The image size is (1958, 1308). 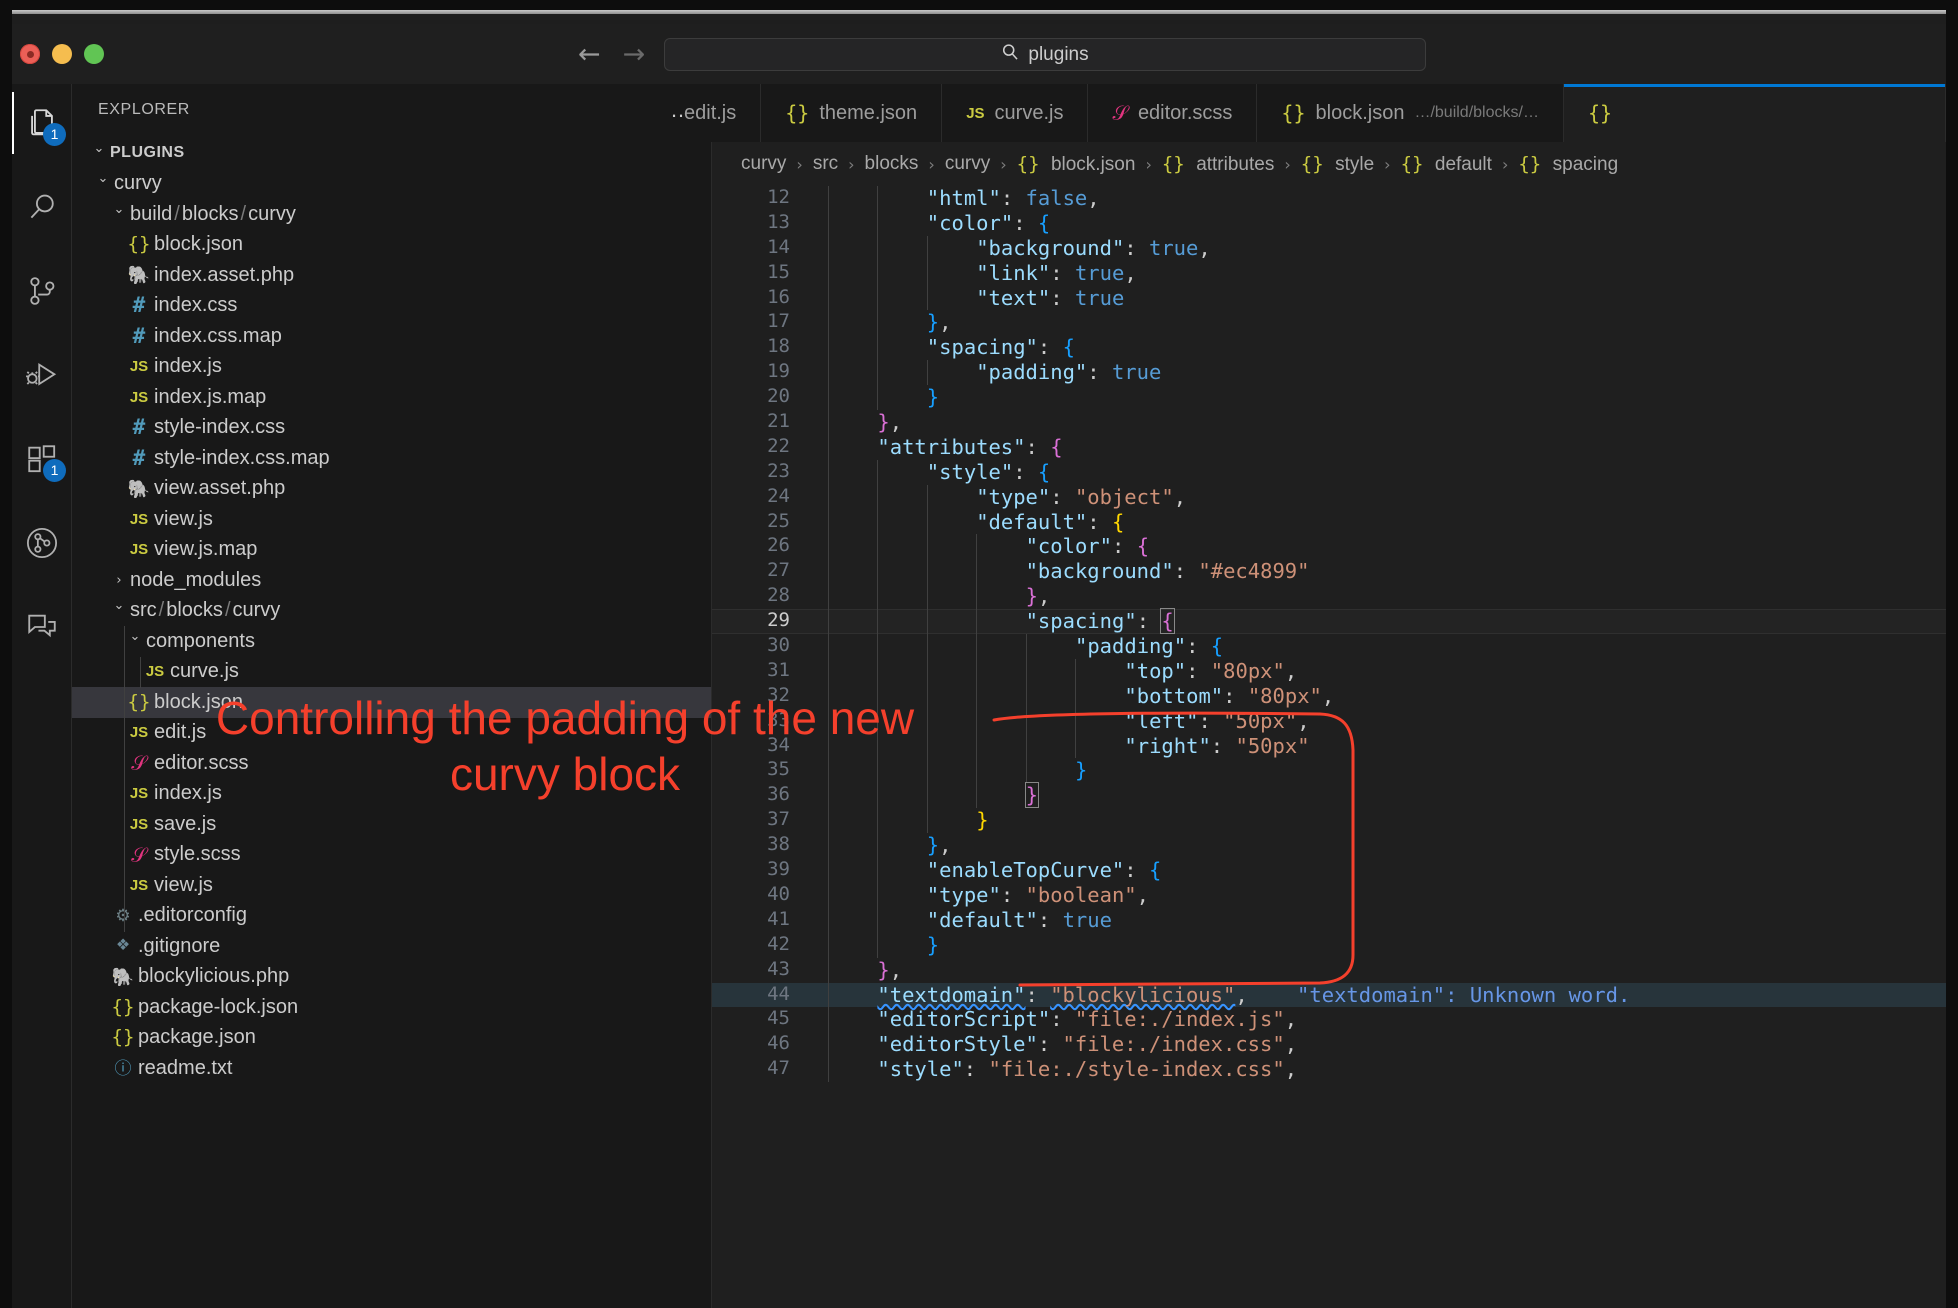 I want to click on code-line: 43},, so click(x=1329, y=970).